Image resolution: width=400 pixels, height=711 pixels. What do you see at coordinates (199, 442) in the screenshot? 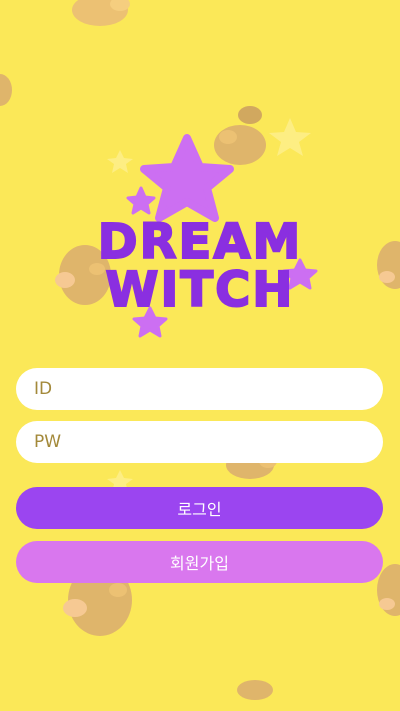
I see `password-input` at bounding box center [199, 442].